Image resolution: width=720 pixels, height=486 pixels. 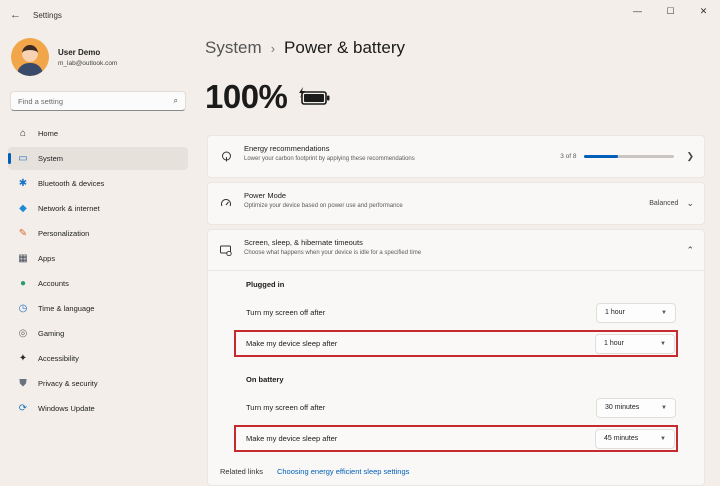 I want to click on sidebar-item-privacy: ⛊ Privacy & security, so click(x=98, y=383).